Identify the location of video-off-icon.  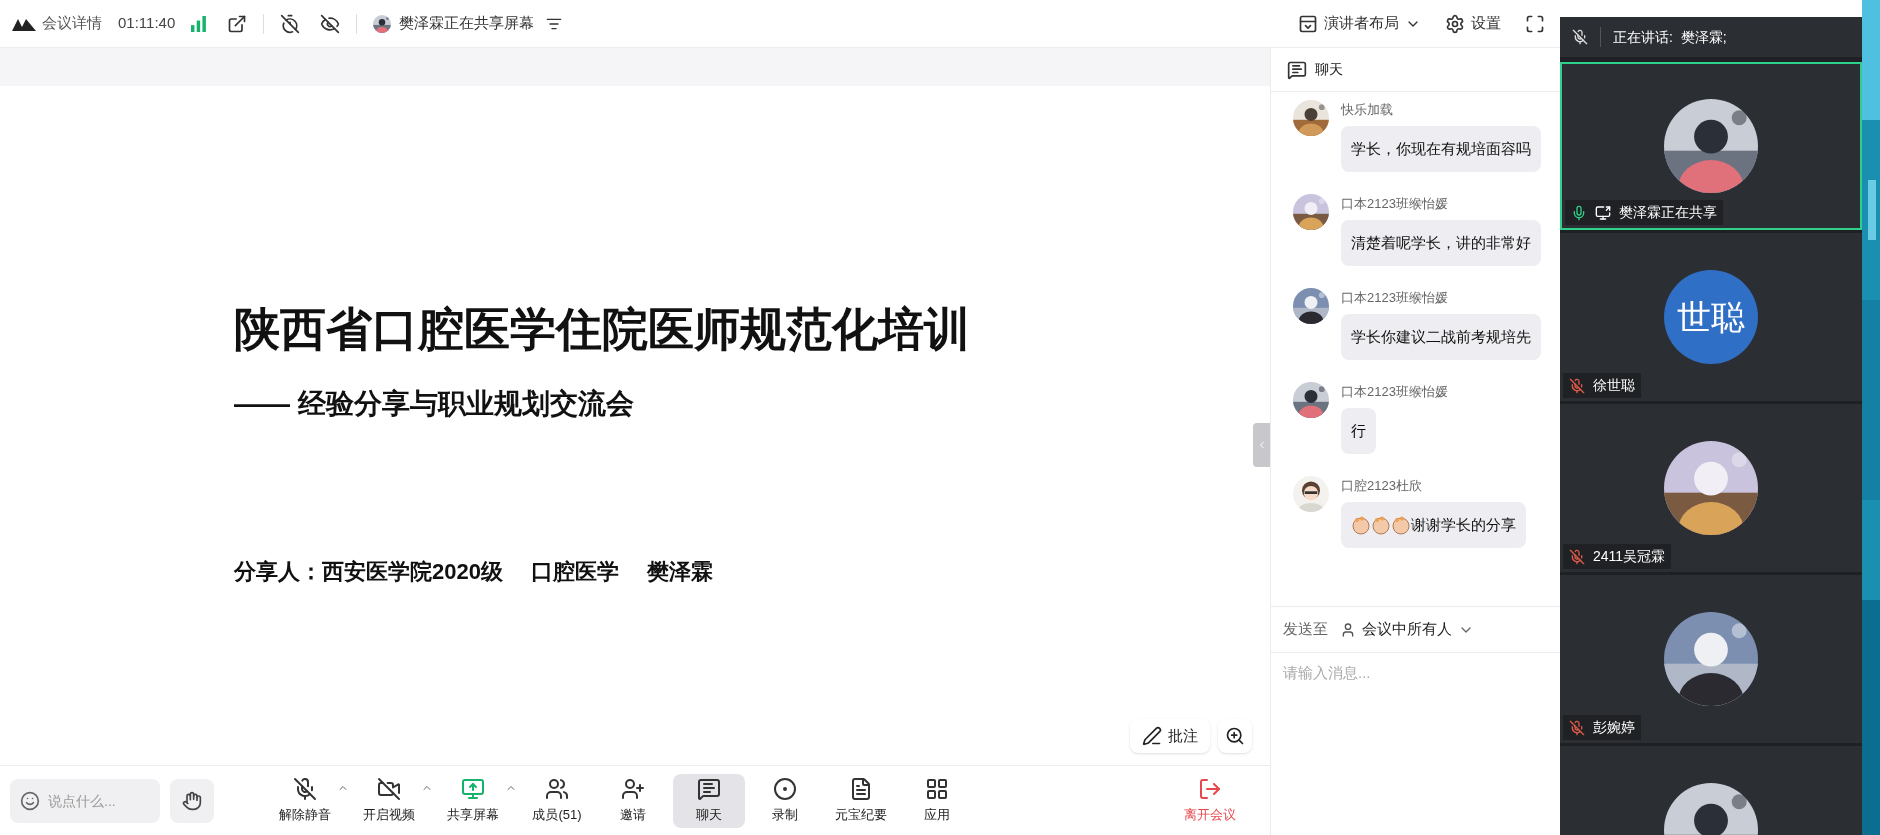
(389, 788).